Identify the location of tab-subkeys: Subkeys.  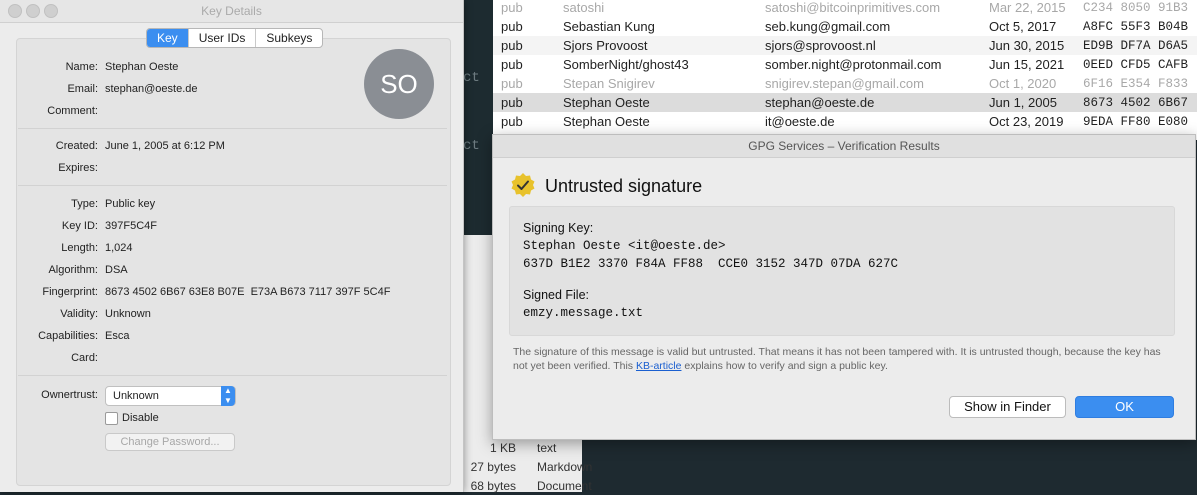
(289, 38).